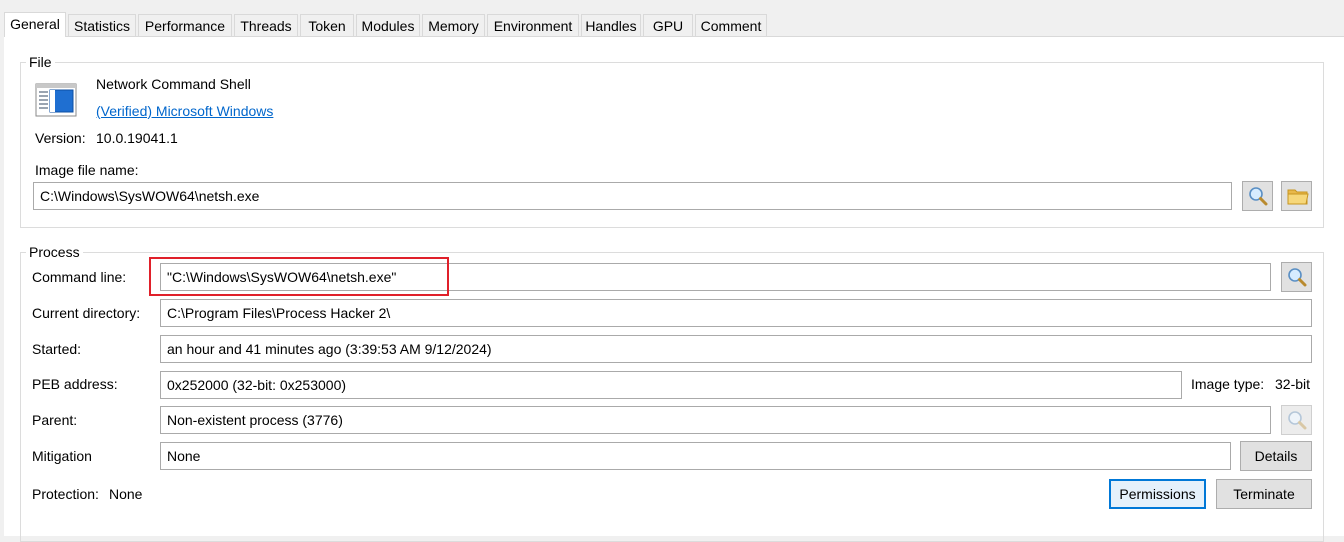 The width and height of the screenshot is (1344, 542). I want to click on file-group-title: File, so click(40, 62).